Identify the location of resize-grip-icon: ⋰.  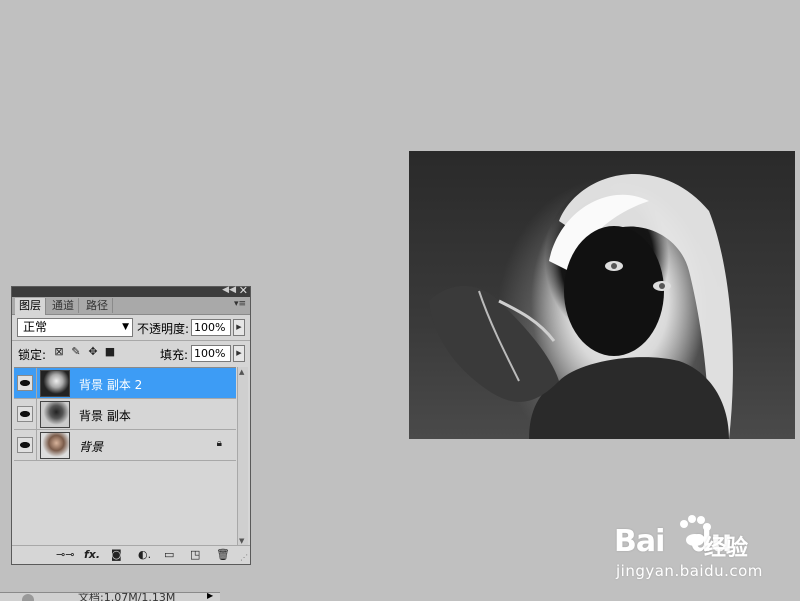
(244, 557).